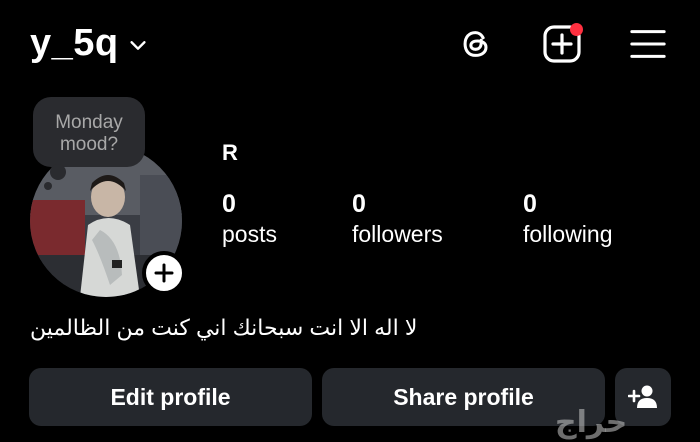  What do you see at coordinates (576, 29) in the screenshot?
I see `notification-dot` at bounding box center [576, 29].